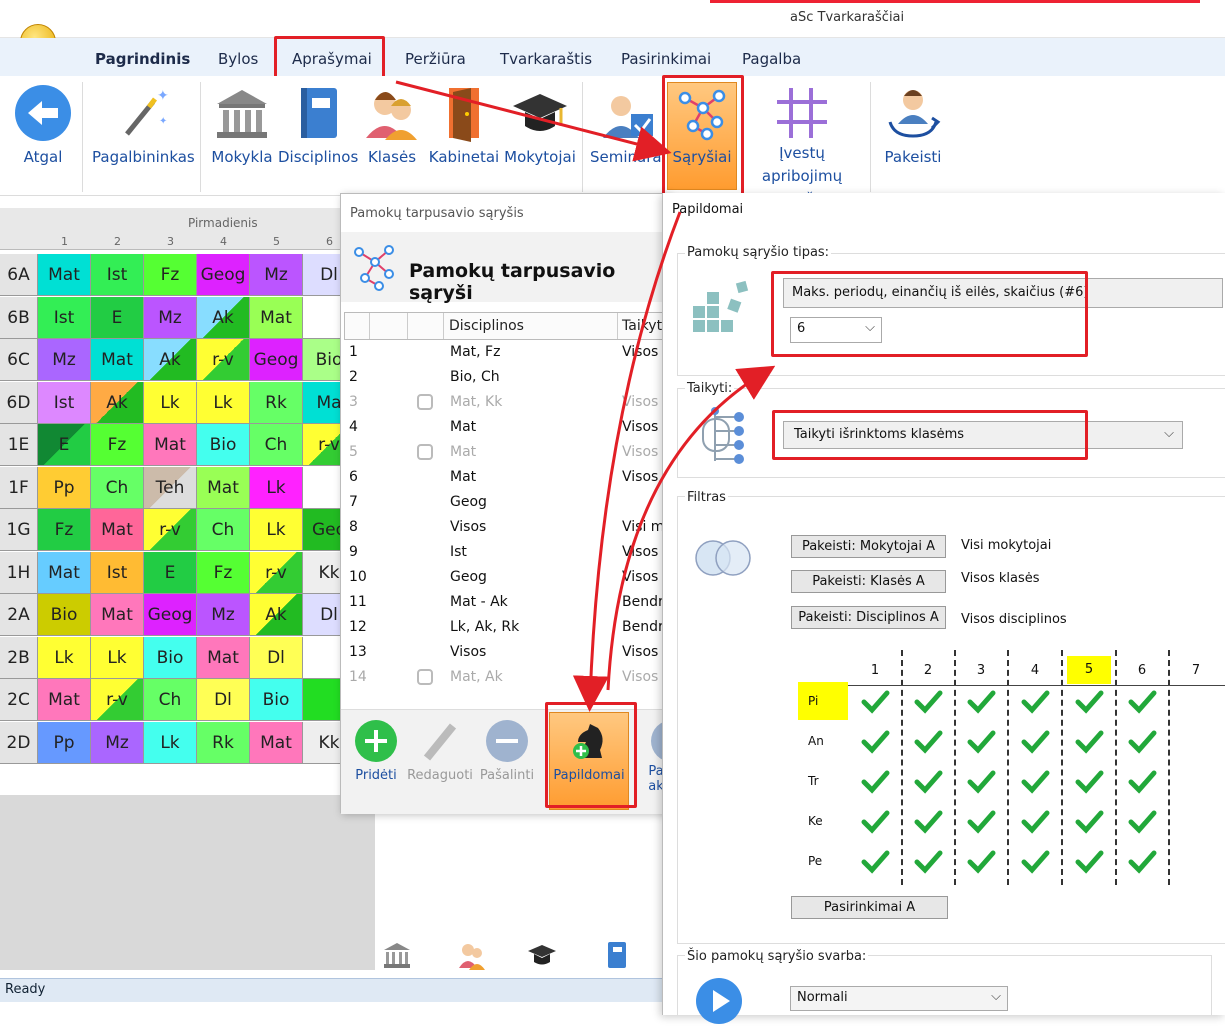 The height and width of the screenshot is (1028, 1225). What do you see at coordinates (142, 59) in the screenshot?
I see `menu-pagrindinis: Pagrindinis` at bounding box center [142, 59].